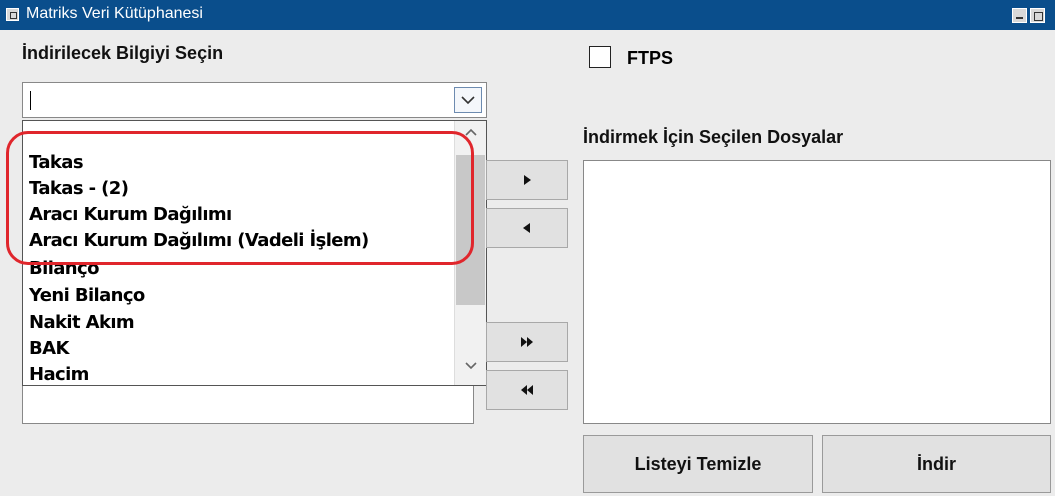  I want to click on arrow-left-icon, so click(526, 228).